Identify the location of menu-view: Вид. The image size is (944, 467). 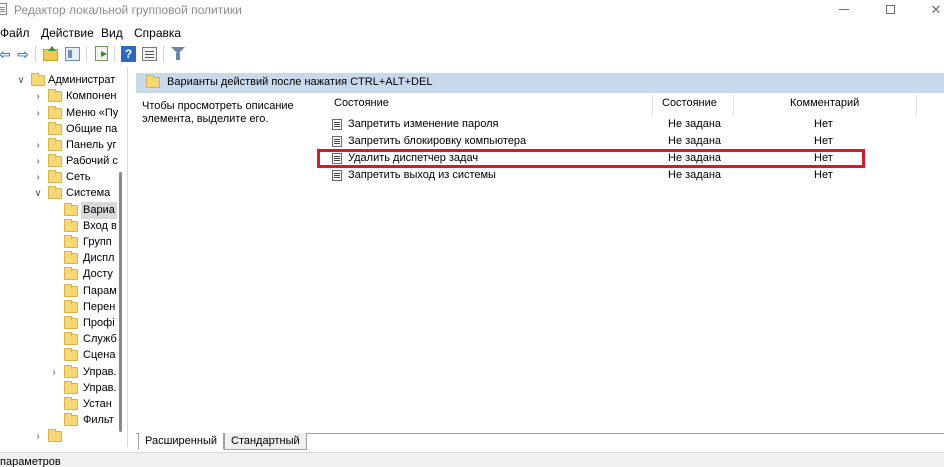
(112, 33).